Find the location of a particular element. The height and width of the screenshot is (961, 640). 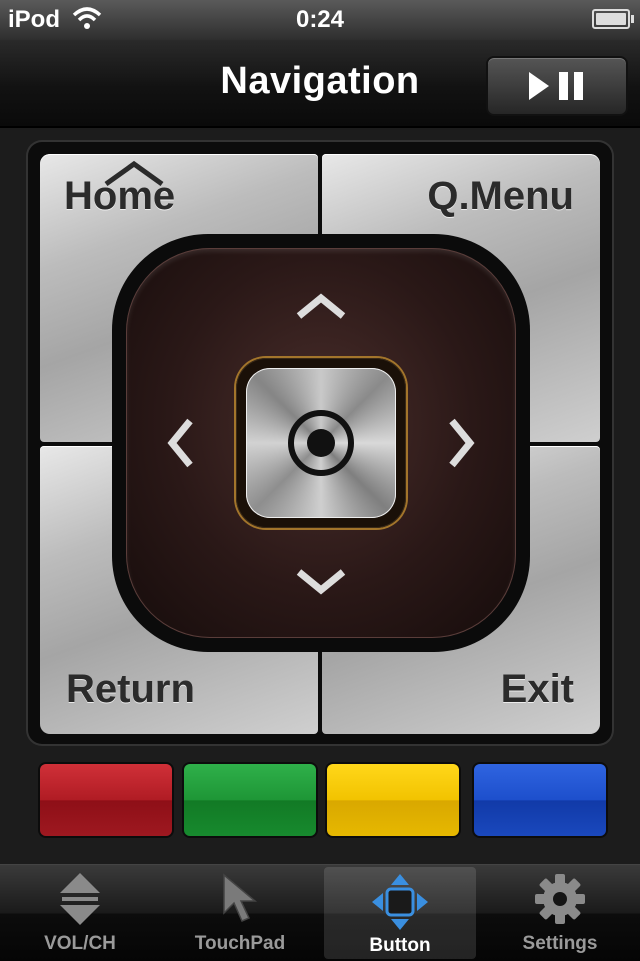

tab-label: Settings is located at coordinates (560, 943).